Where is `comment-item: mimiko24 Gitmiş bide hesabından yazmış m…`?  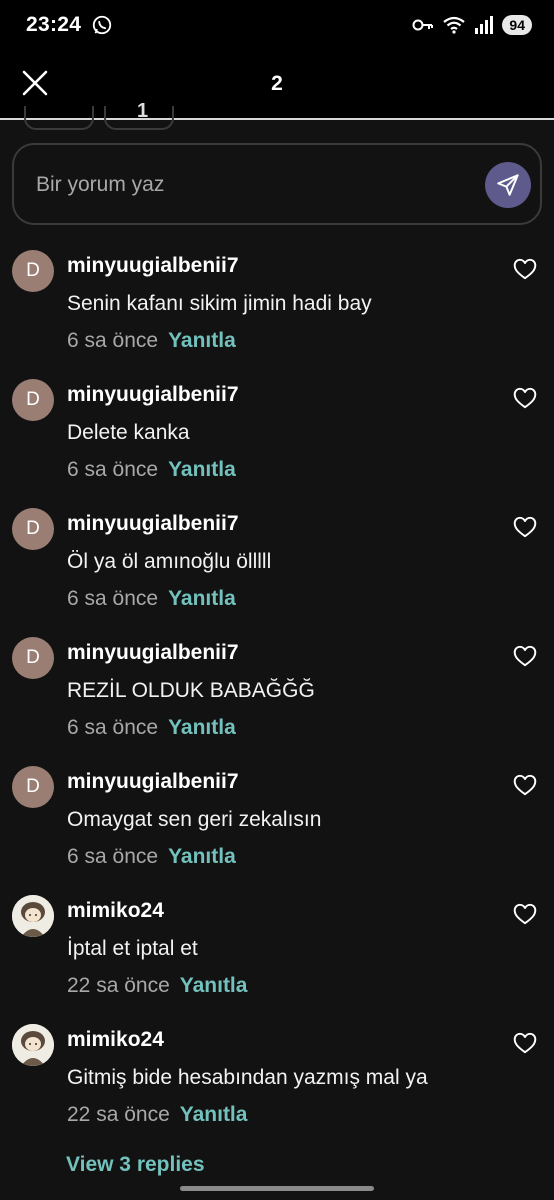 comment-item: mimiko24 Gitmiş bide hesabından yazmış m… is located at coordinates (277, 1088).